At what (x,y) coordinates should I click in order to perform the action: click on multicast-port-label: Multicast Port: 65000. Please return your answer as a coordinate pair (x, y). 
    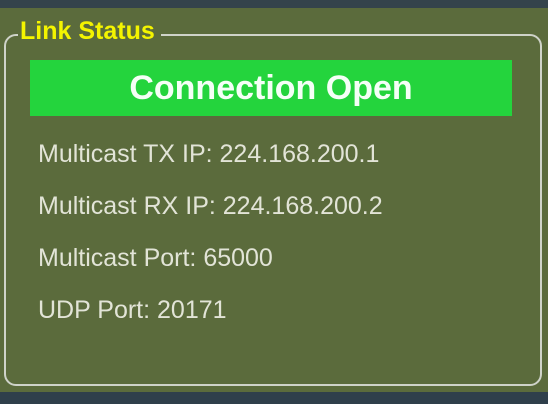
    Looking at the image, I should click on (155, 258).